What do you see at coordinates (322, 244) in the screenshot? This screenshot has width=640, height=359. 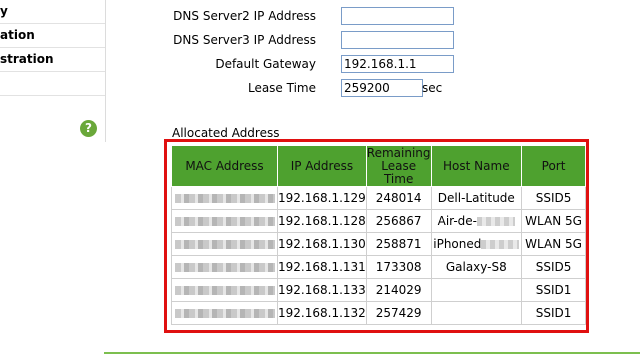 I see `ip-cell: 192.168.1.130` at bounding box center [322, 244].